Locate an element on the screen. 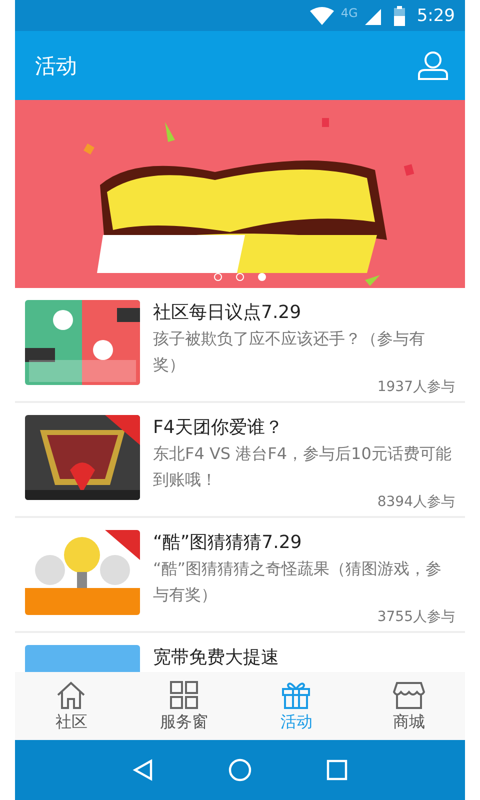 The image size is (480, 800). tab: 社区 is located at coordinates (71, 706).